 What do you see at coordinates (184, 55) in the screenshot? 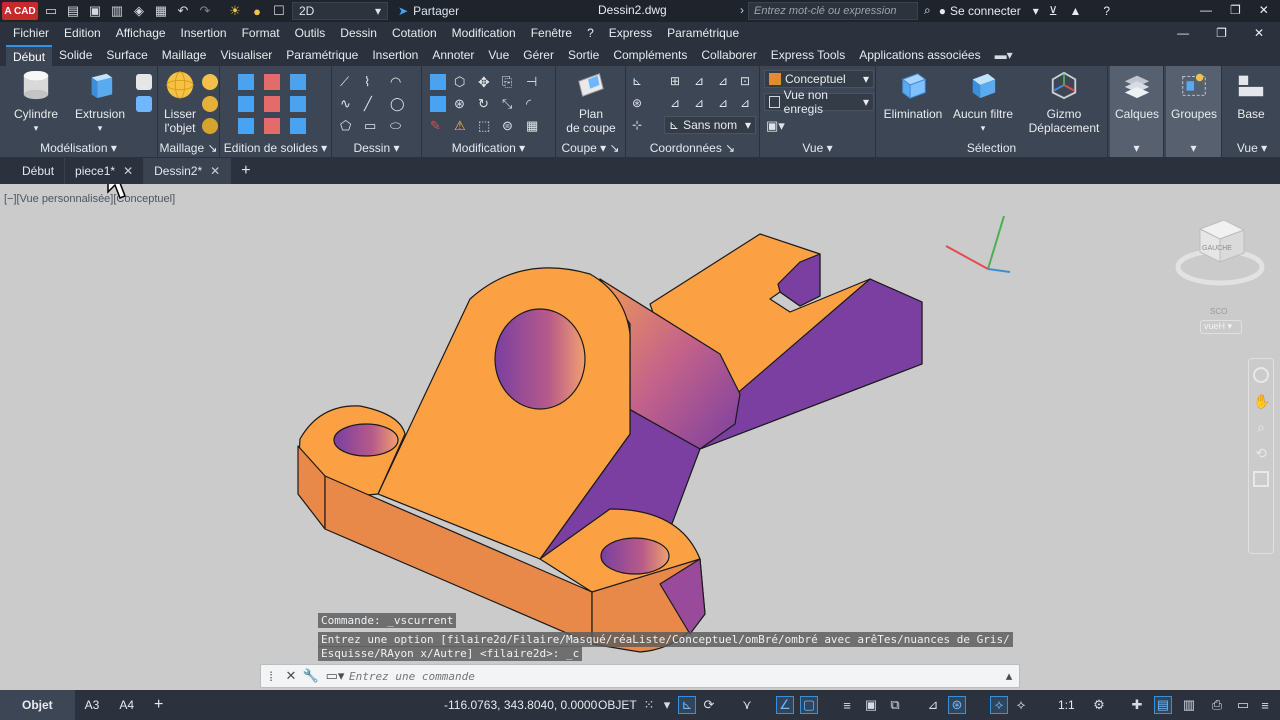
I see `tab-maillage: Maillage` at bounding box center [184, 55].